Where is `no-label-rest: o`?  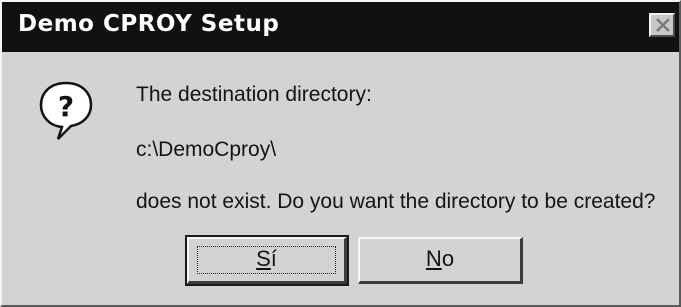 no-label-rest: o is located at coordinates (448, 258).